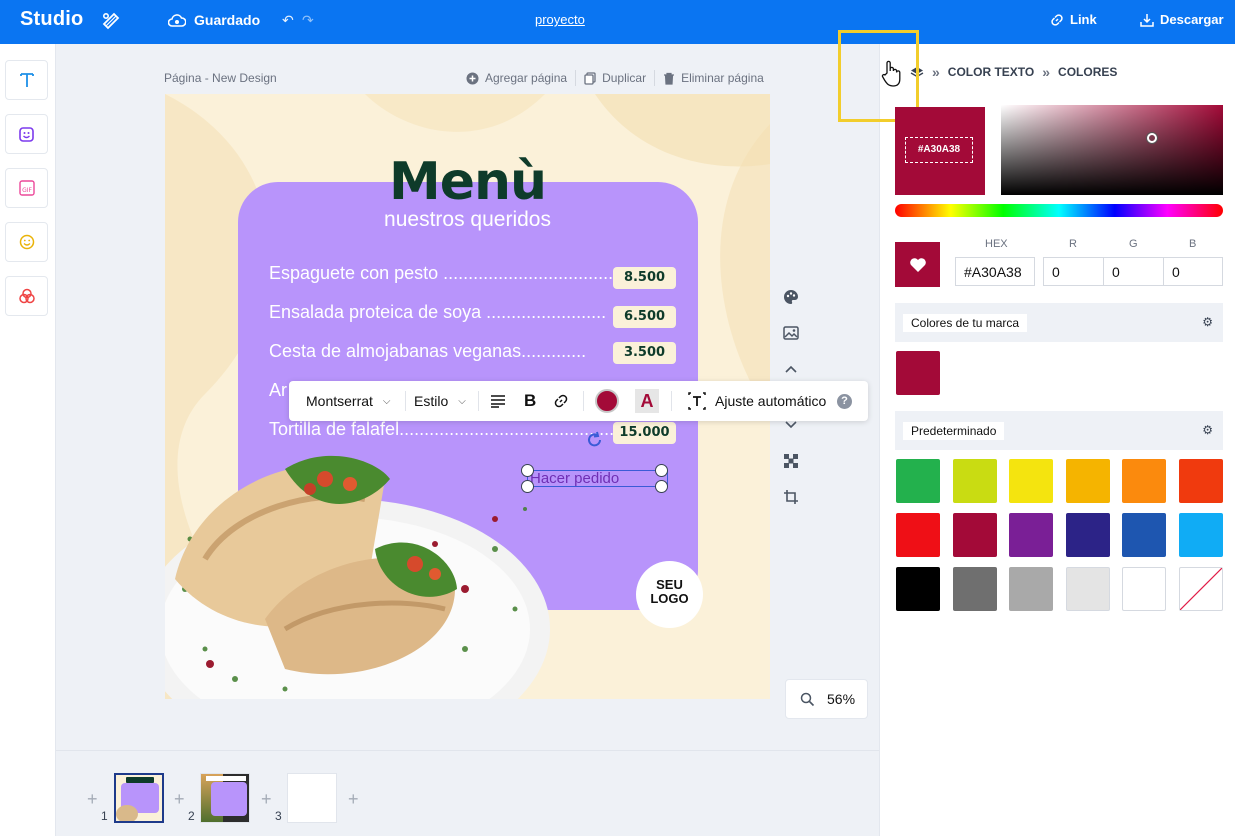 Image resolution: width=1235 pixels, height=836 pixels. What do you see at coordinates (530, 401) in the screenshot?
I see `bold-button: B` at bounding box center [530, 401].